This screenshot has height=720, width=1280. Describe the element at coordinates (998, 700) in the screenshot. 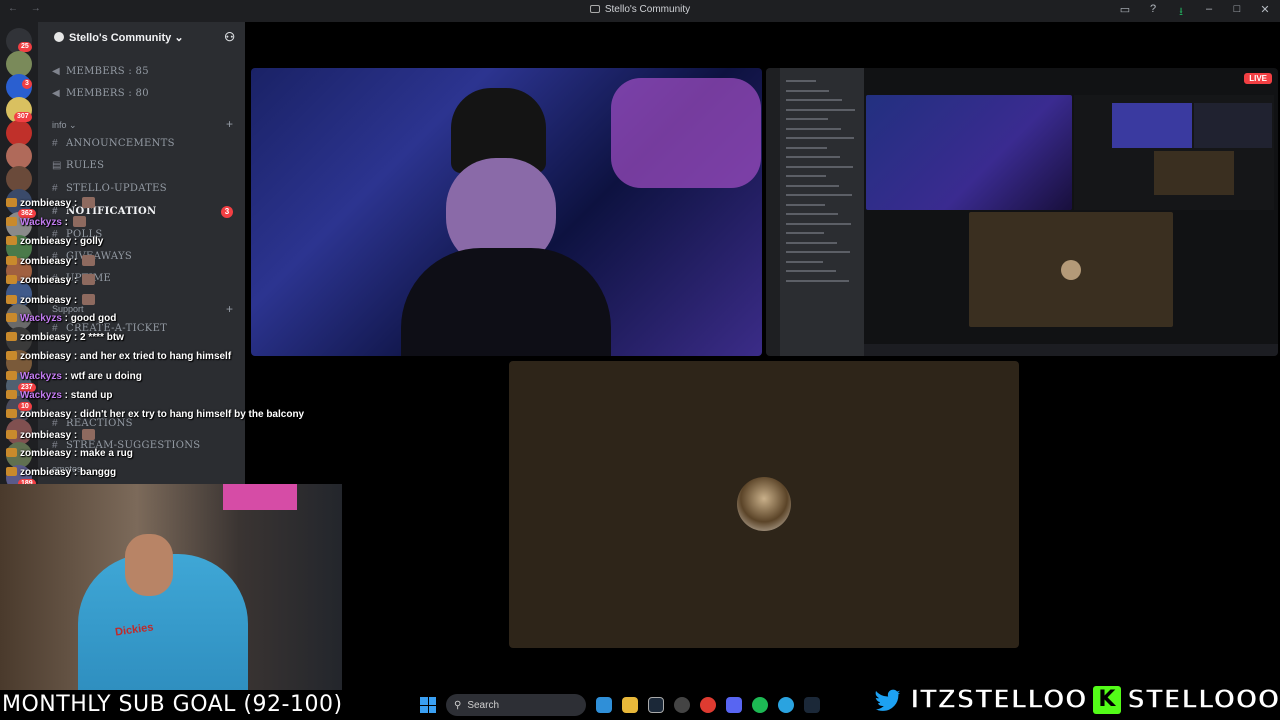

I see `twitter-handle: ITZSTELLOO` at that location.